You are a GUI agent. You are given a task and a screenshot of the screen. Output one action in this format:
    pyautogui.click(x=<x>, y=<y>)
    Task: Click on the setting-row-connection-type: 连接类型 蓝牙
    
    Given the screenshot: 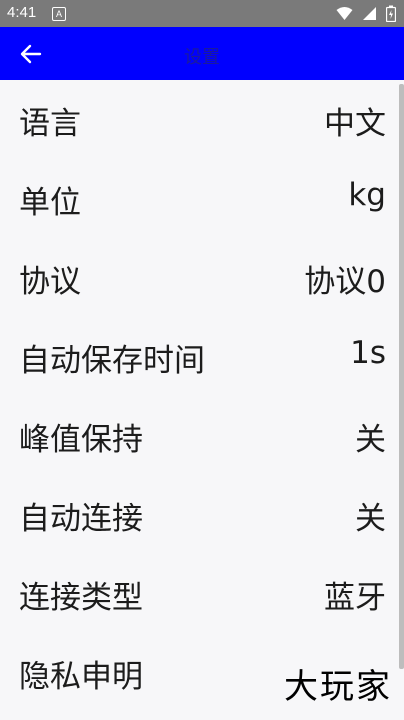 What is the action you would take?
    pyautogui.click(x=202, y=593)
    